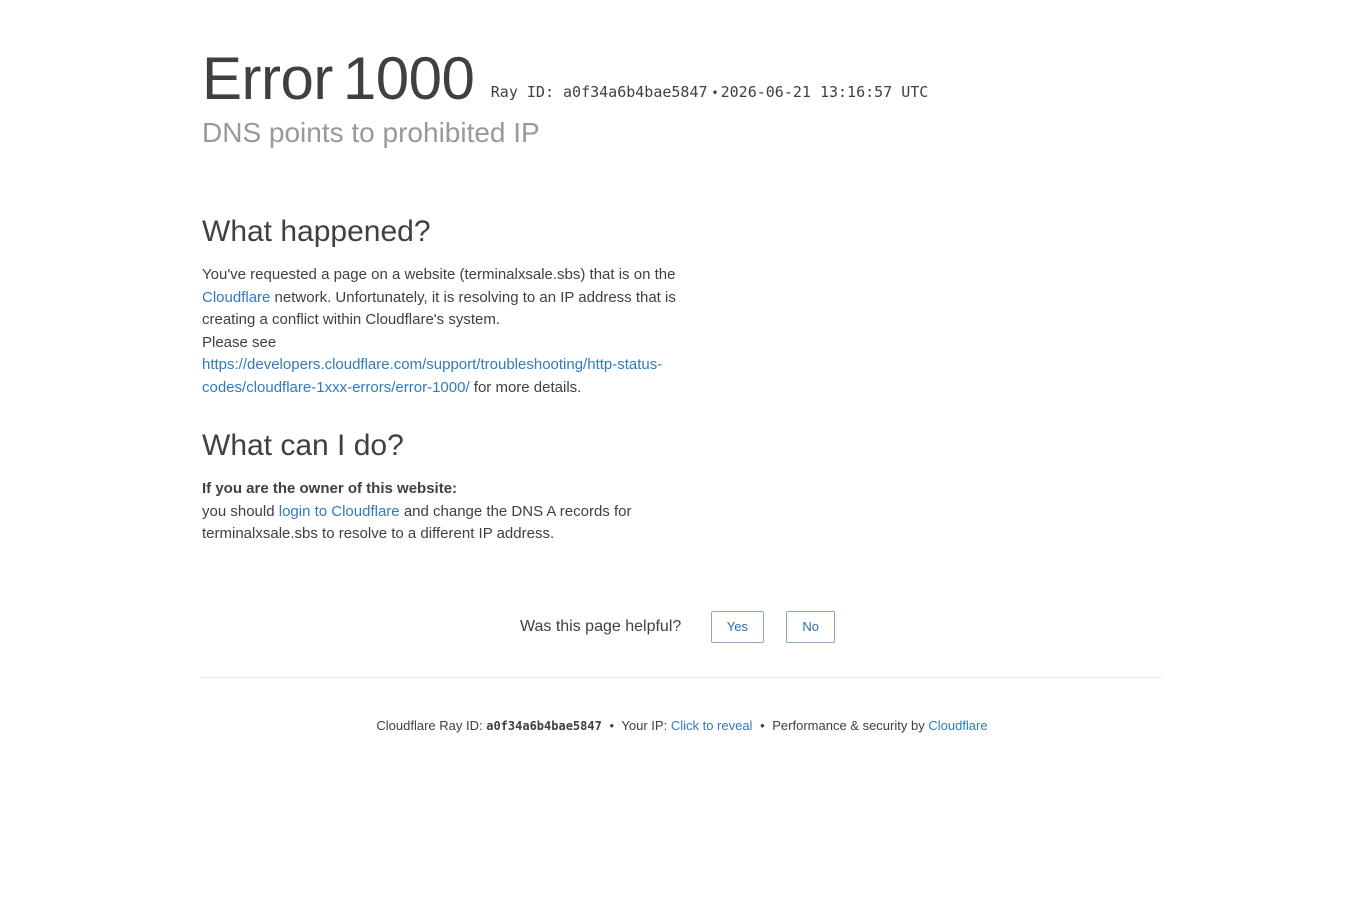  What do you see at coordinates (848, 725) in the screenshot?
I see `footer-perf-text: Performance & security by` at bounding box center [848, 725].